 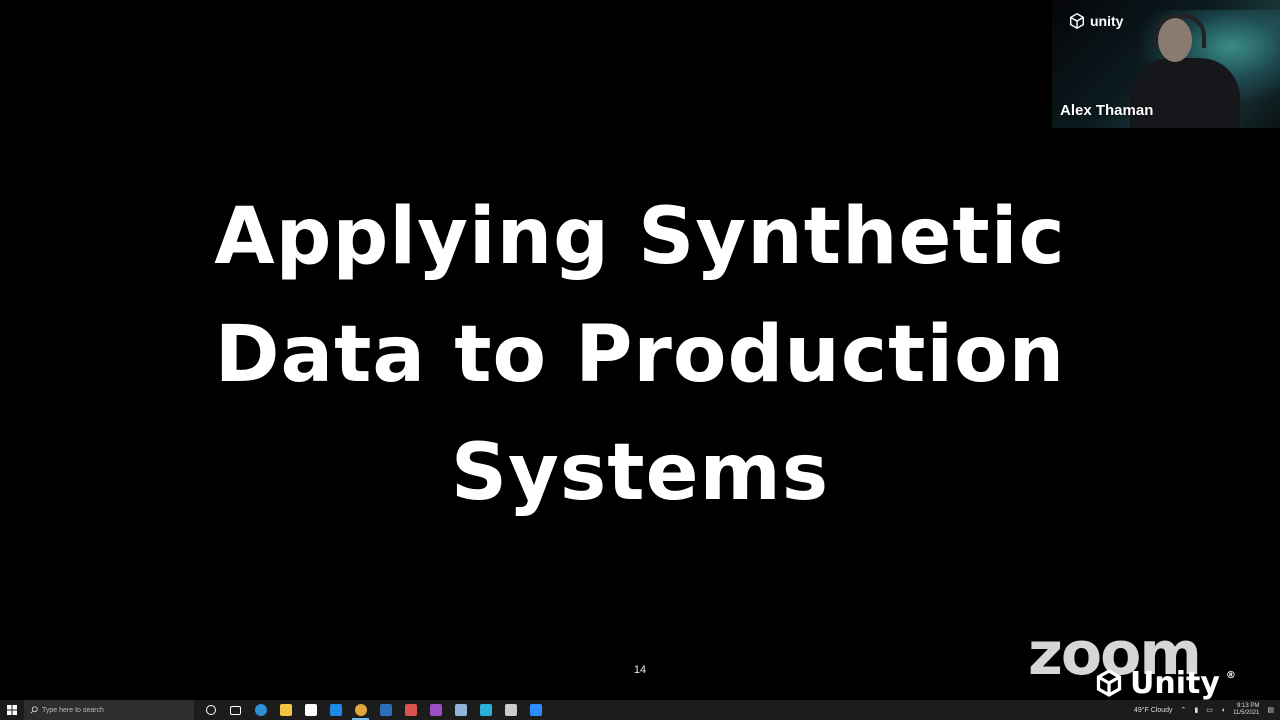 I want to click on taskbar-apps, so click(x=373, y=710).